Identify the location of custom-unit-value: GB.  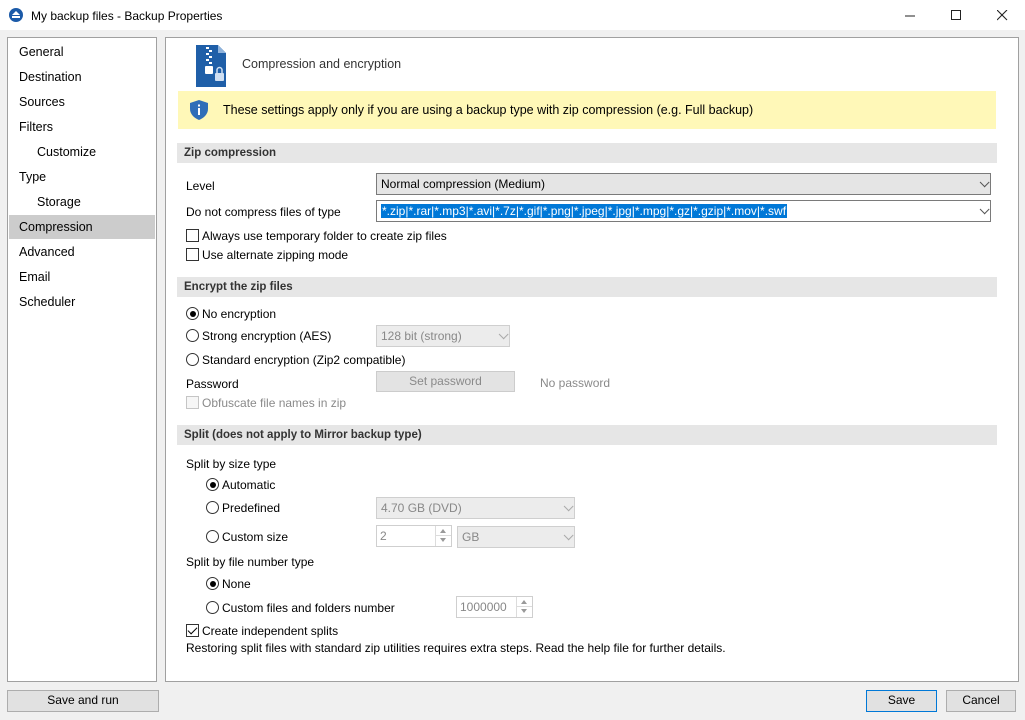
(471, 537).